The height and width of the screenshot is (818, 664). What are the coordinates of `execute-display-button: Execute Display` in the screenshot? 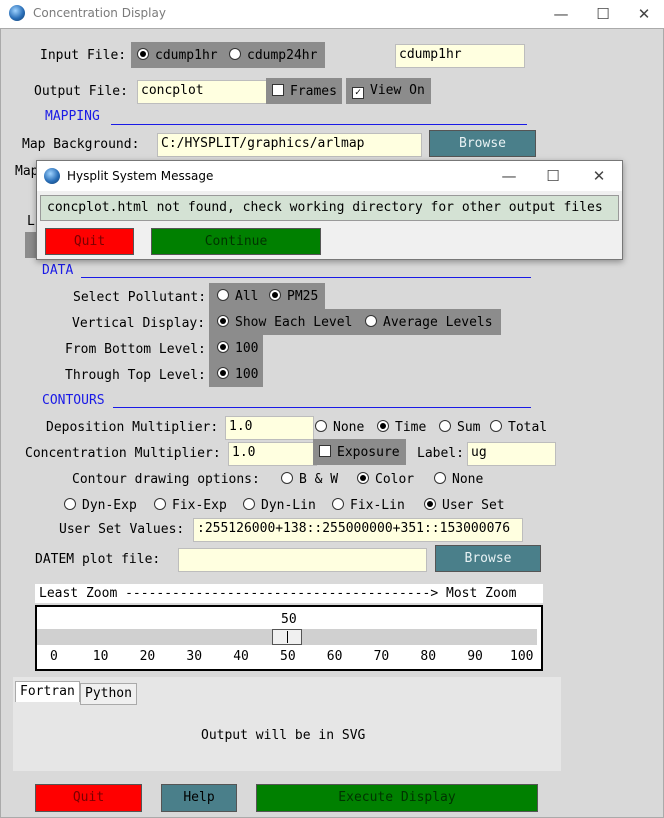 It's located at (397, 798).